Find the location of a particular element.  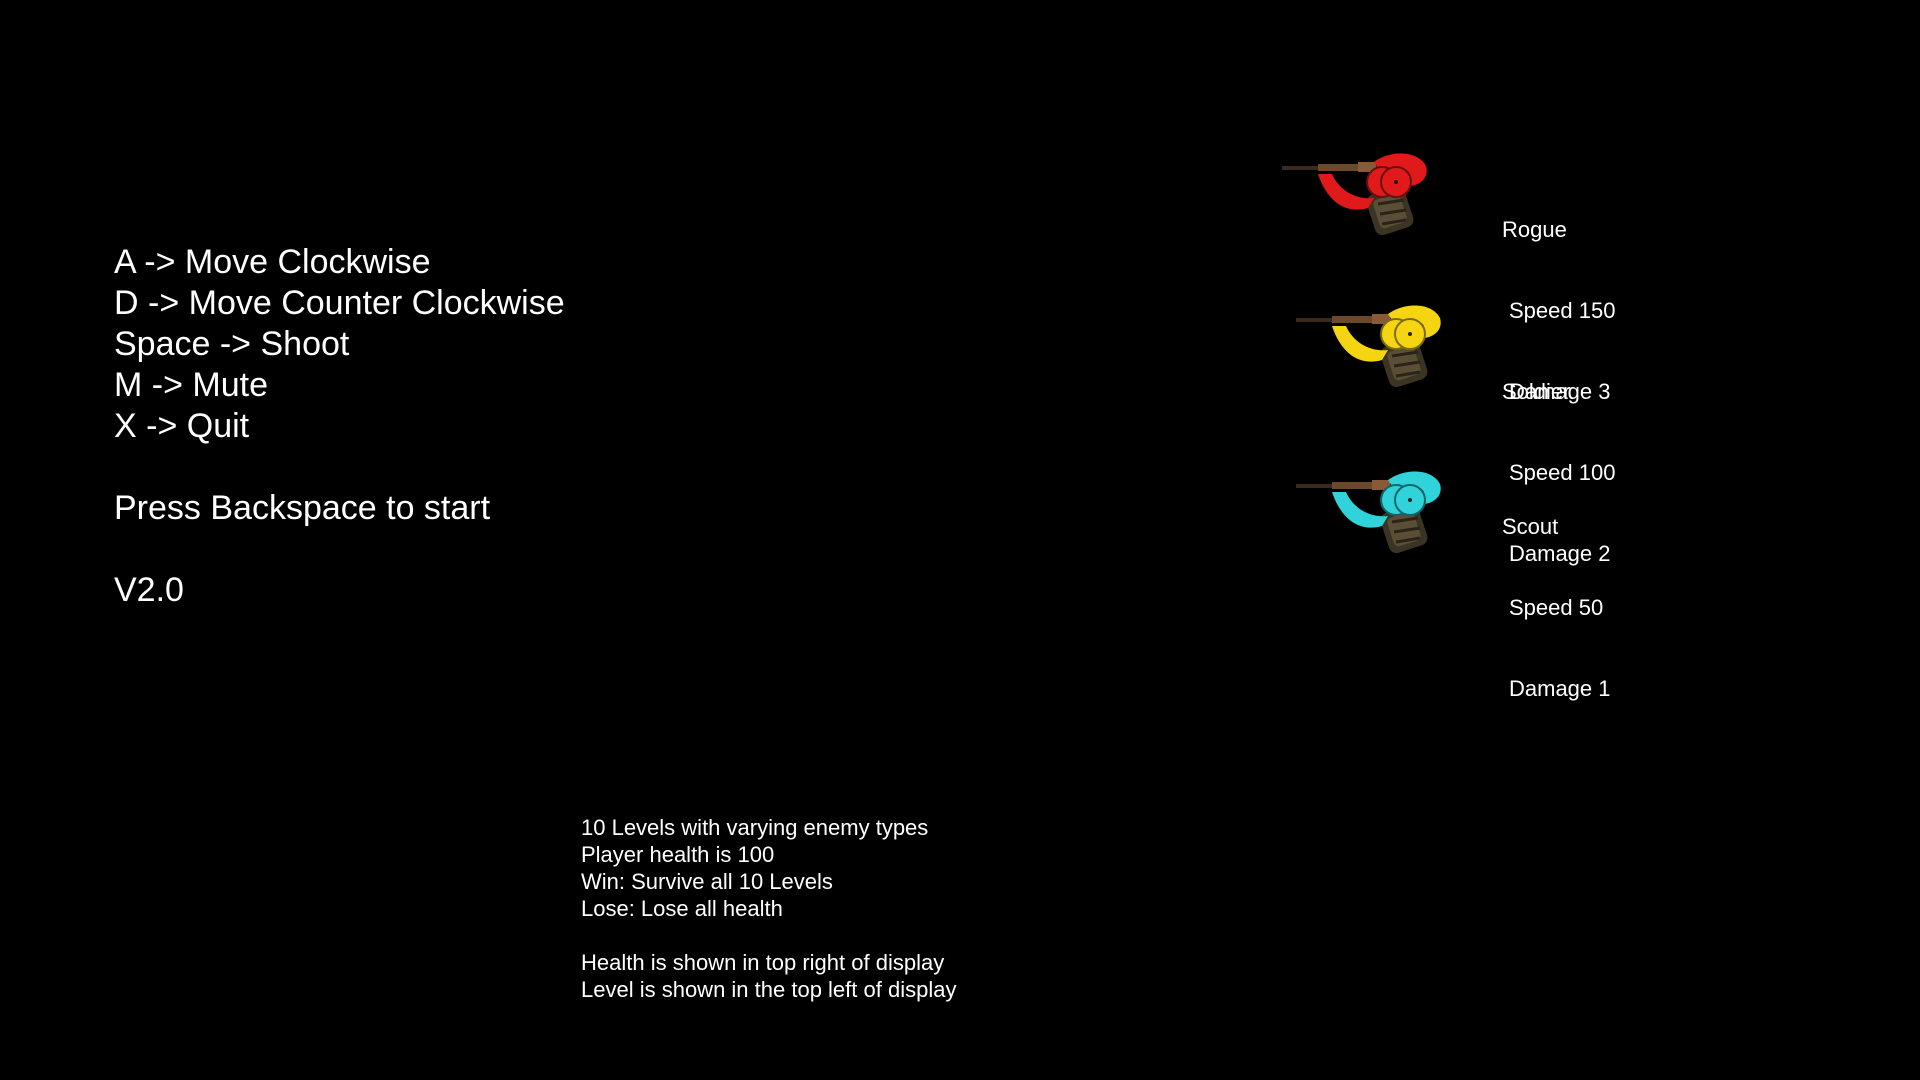

rogue-enemy-icon is located at coordinates (1354, 194).